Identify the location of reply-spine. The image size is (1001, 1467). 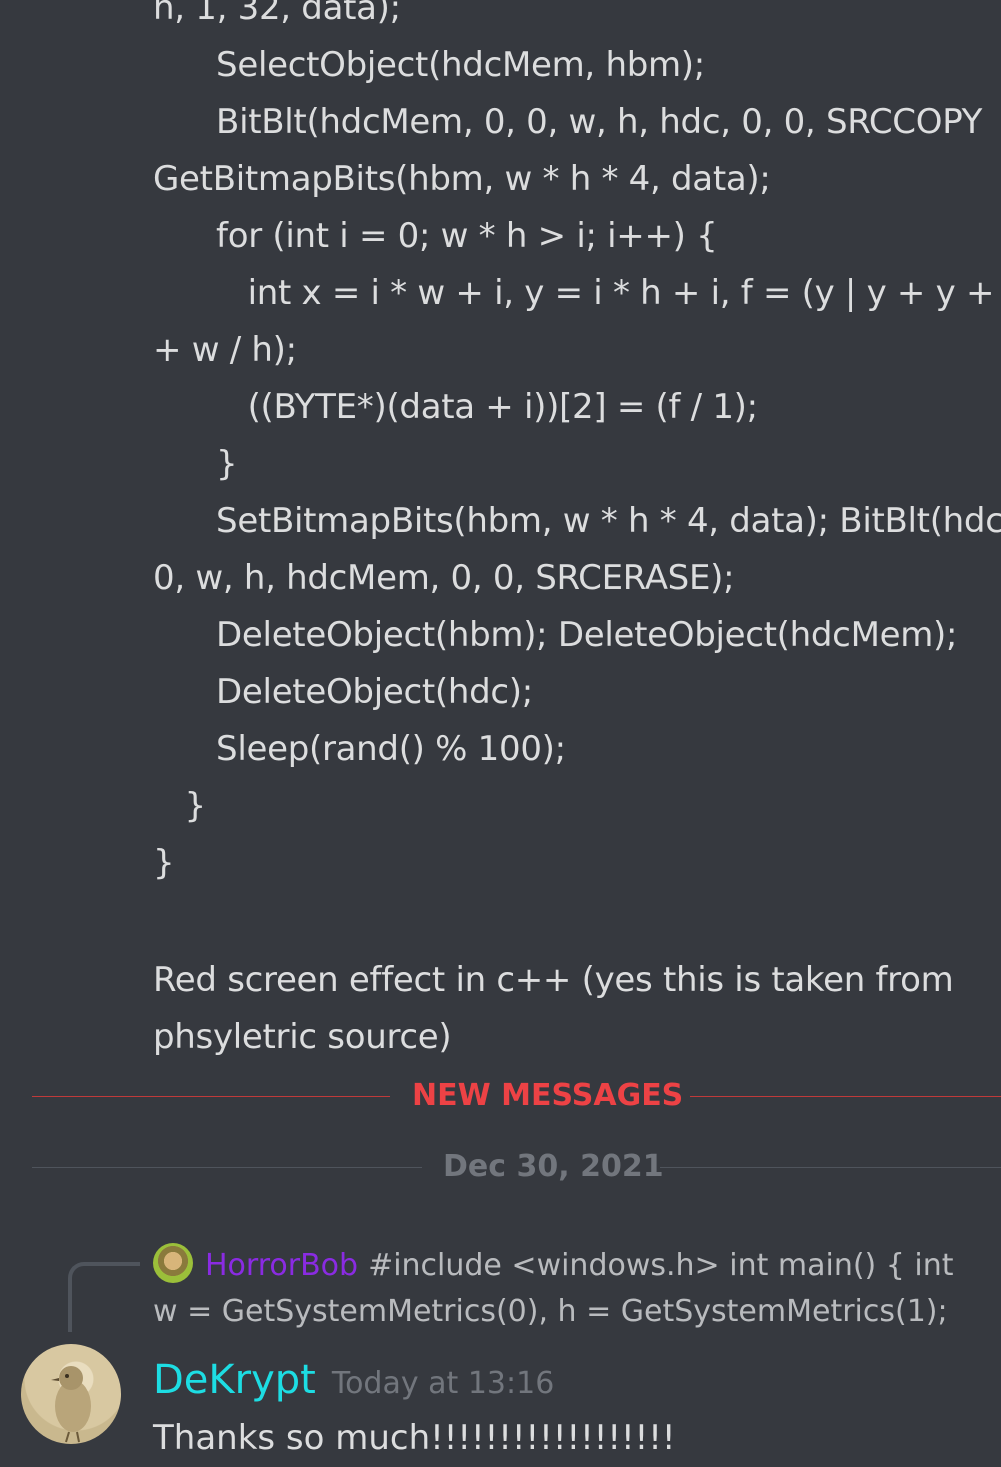
(104, 1297).